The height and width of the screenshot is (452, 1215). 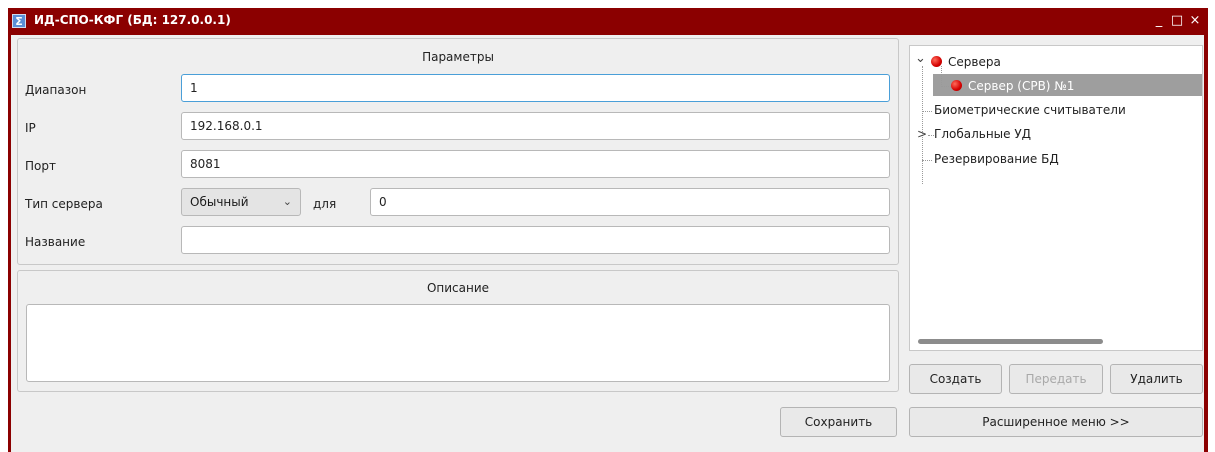 What do you see at coordinates (30, 128) in the screenshot?
I see `ip-label: IP` at bounding box center [30, 128].